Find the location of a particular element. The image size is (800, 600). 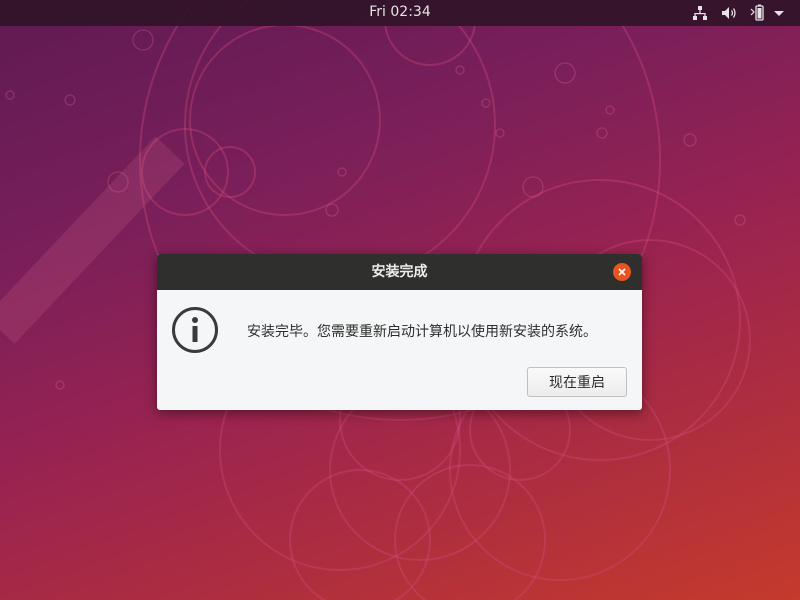

info-icon is located at coordinates (195, 330).